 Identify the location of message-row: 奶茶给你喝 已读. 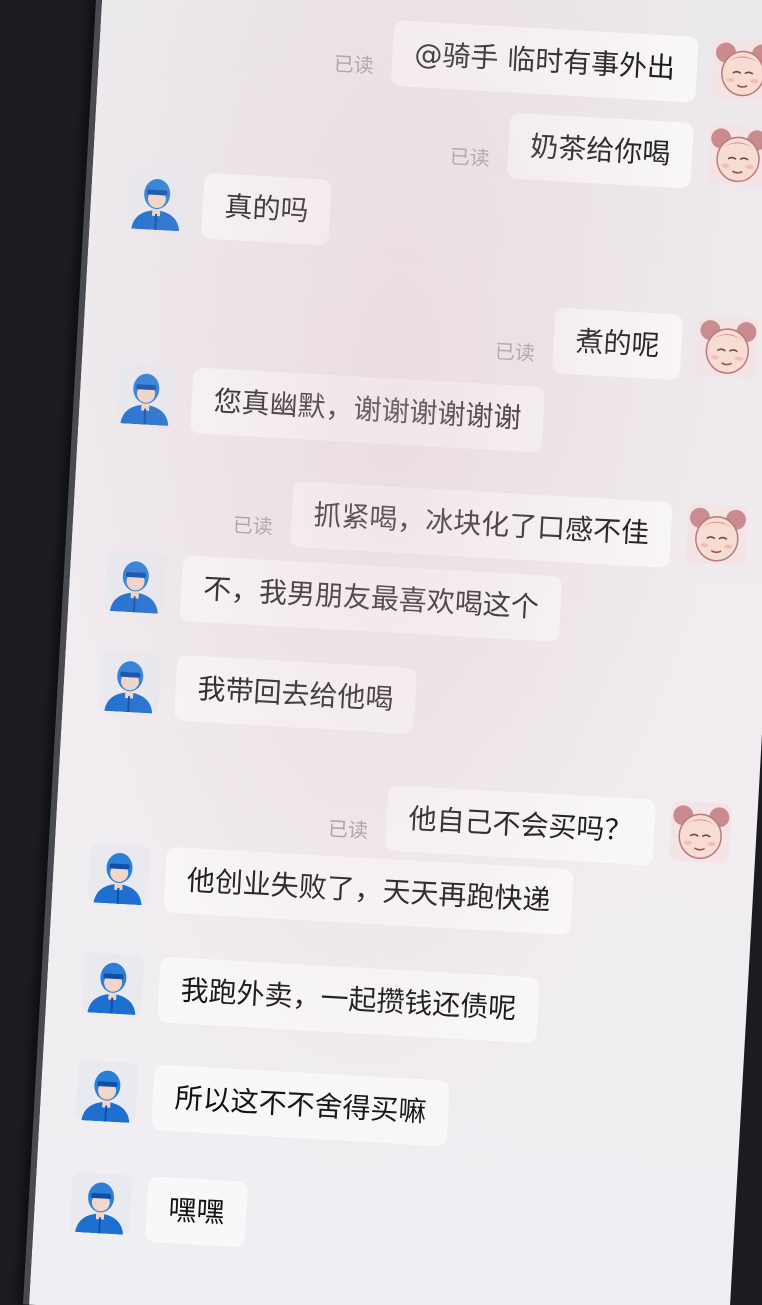
(605, 151).